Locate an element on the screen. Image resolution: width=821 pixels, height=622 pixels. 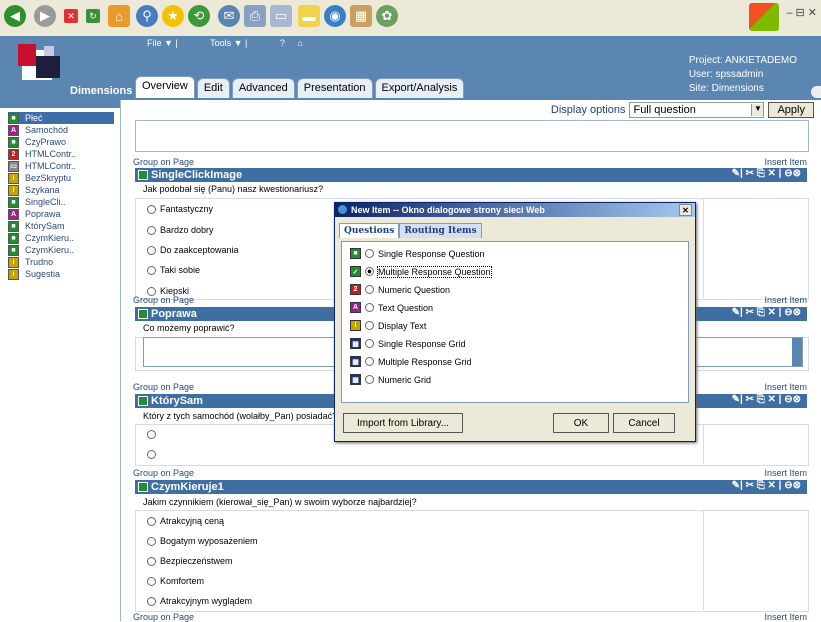
ok-button: OK is located at coordinates (581, 423).